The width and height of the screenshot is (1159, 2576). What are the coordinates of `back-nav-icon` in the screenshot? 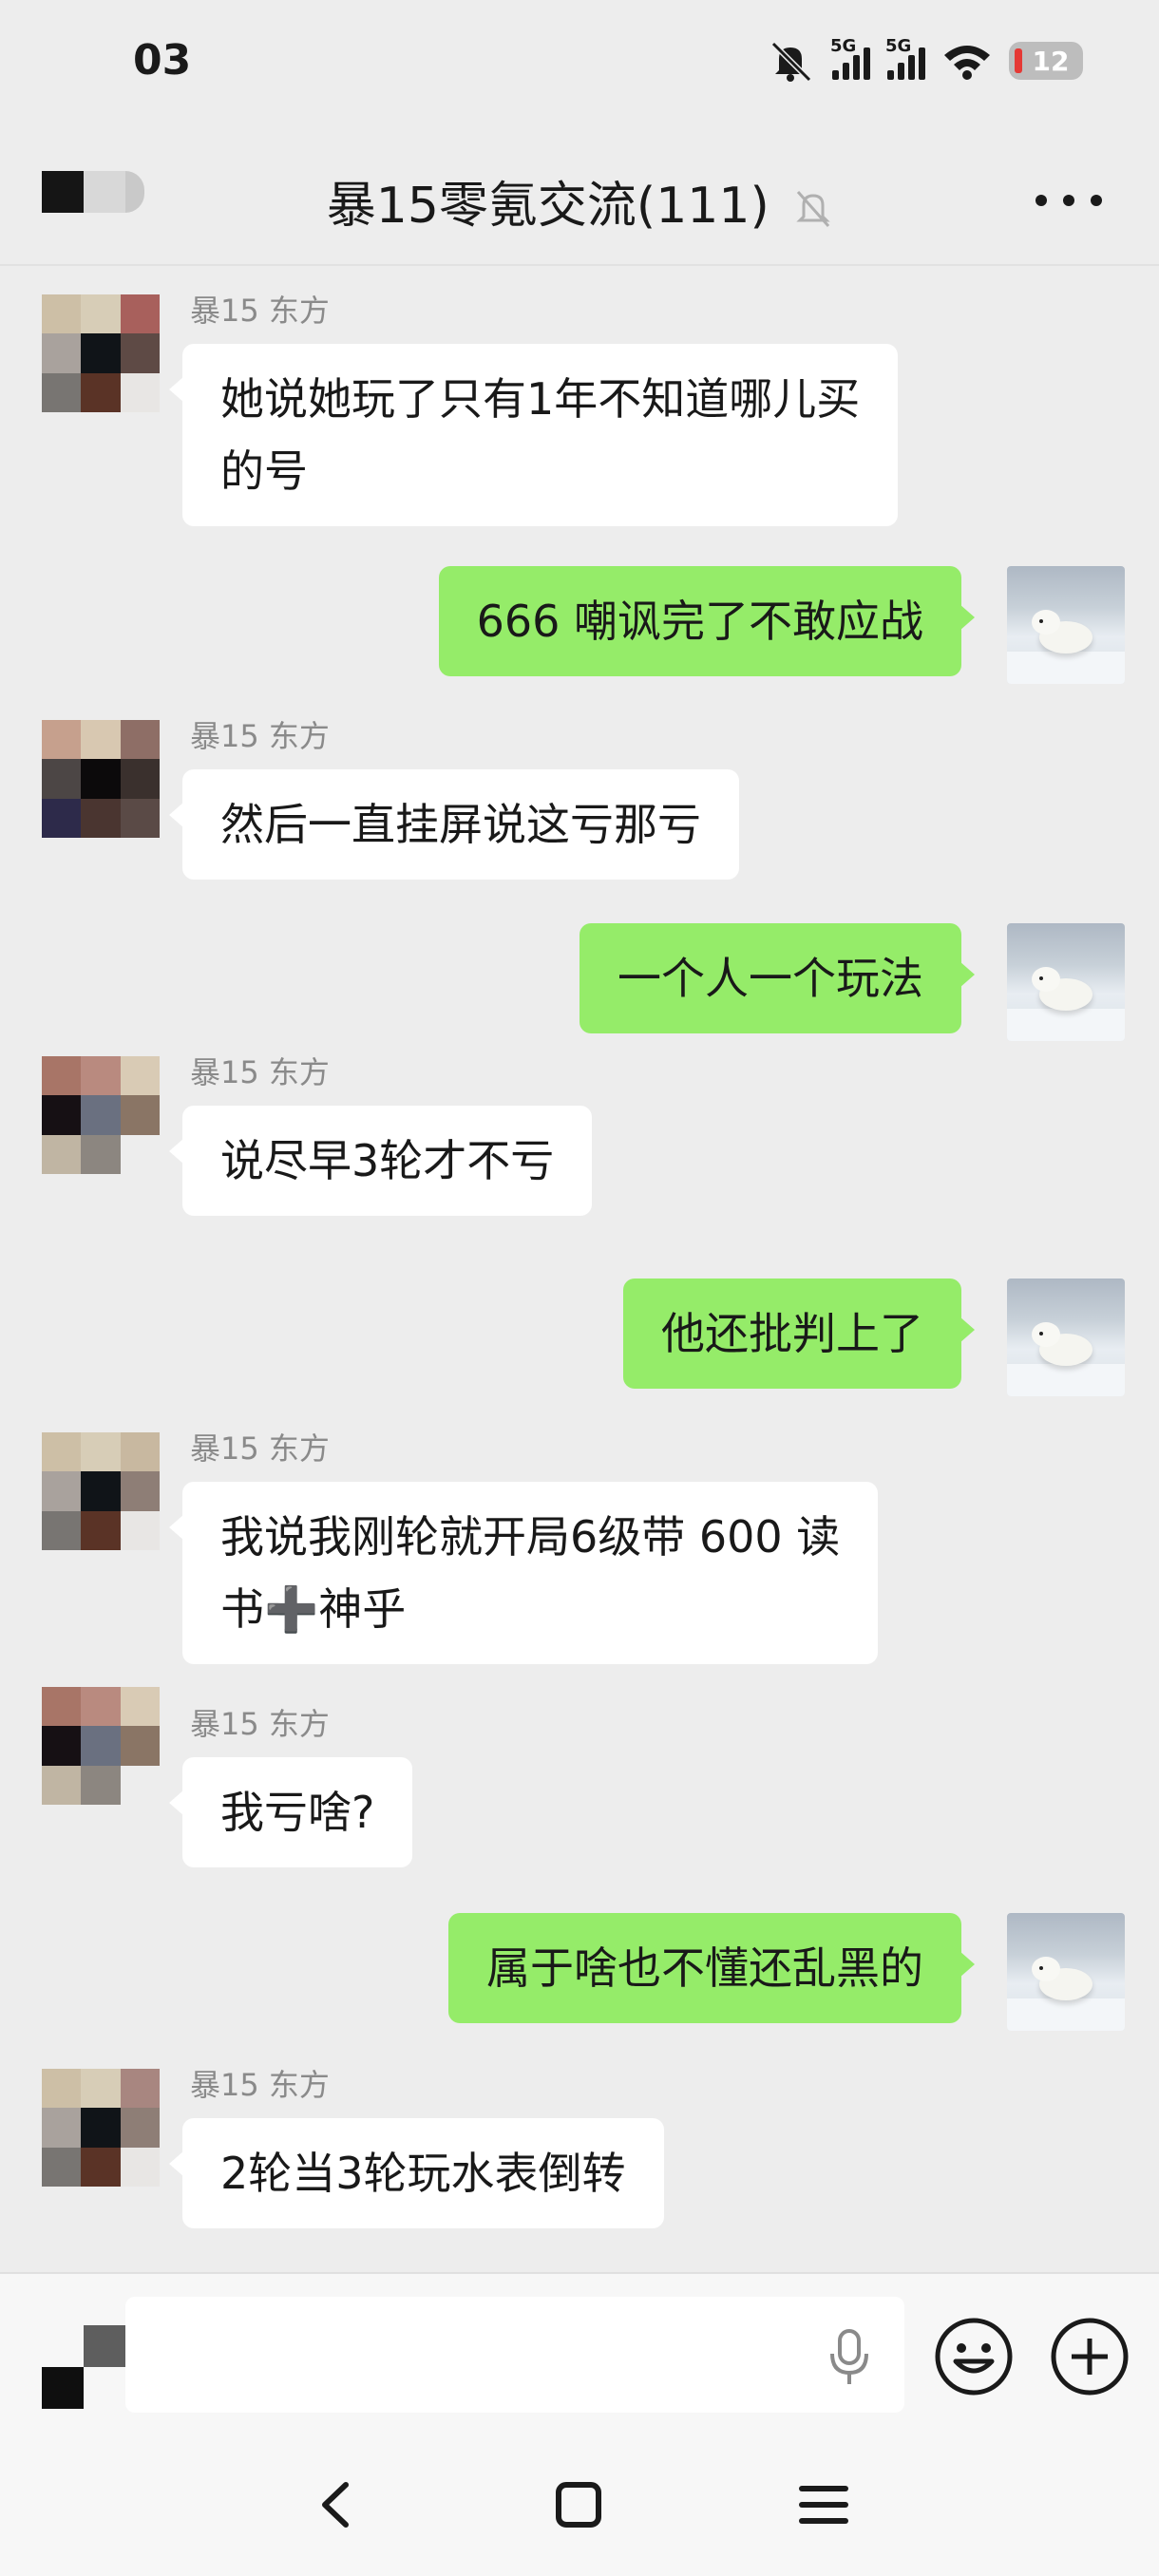 It's located at (335, 2505).